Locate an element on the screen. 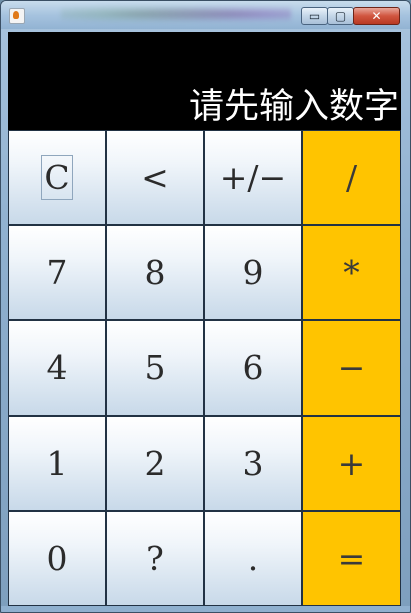 The image size is (411, 613). key-label: 6 is located at coordinates (253, 368).